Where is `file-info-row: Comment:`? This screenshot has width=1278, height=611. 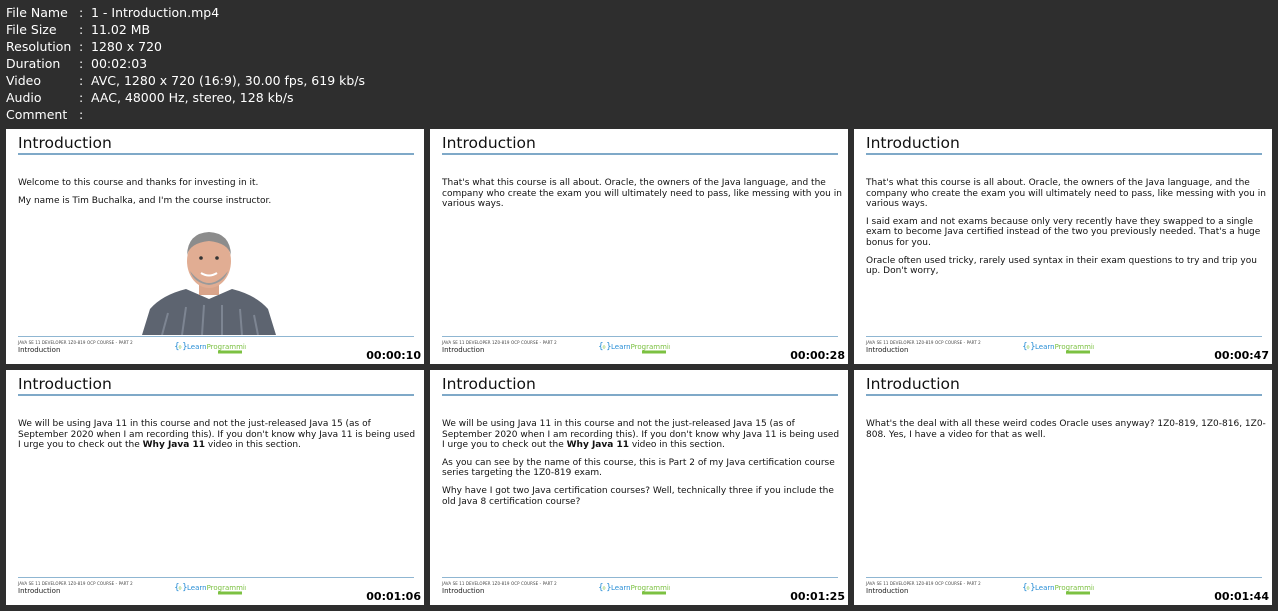 file-info-row: Comment: is located at coordinates (45, 114).